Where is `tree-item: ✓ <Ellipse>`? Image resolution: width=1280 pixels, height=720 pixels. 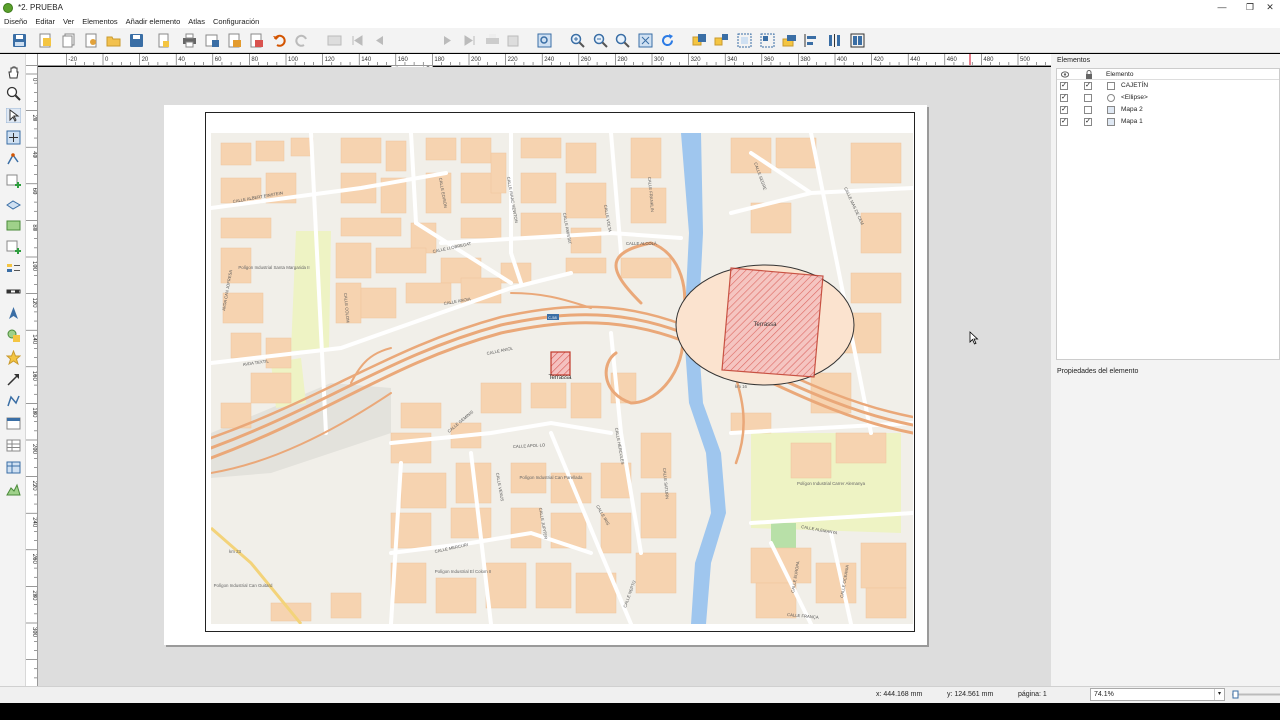 tree-item: ✓ <Ellipse> is located at coordinates (1168, 98).